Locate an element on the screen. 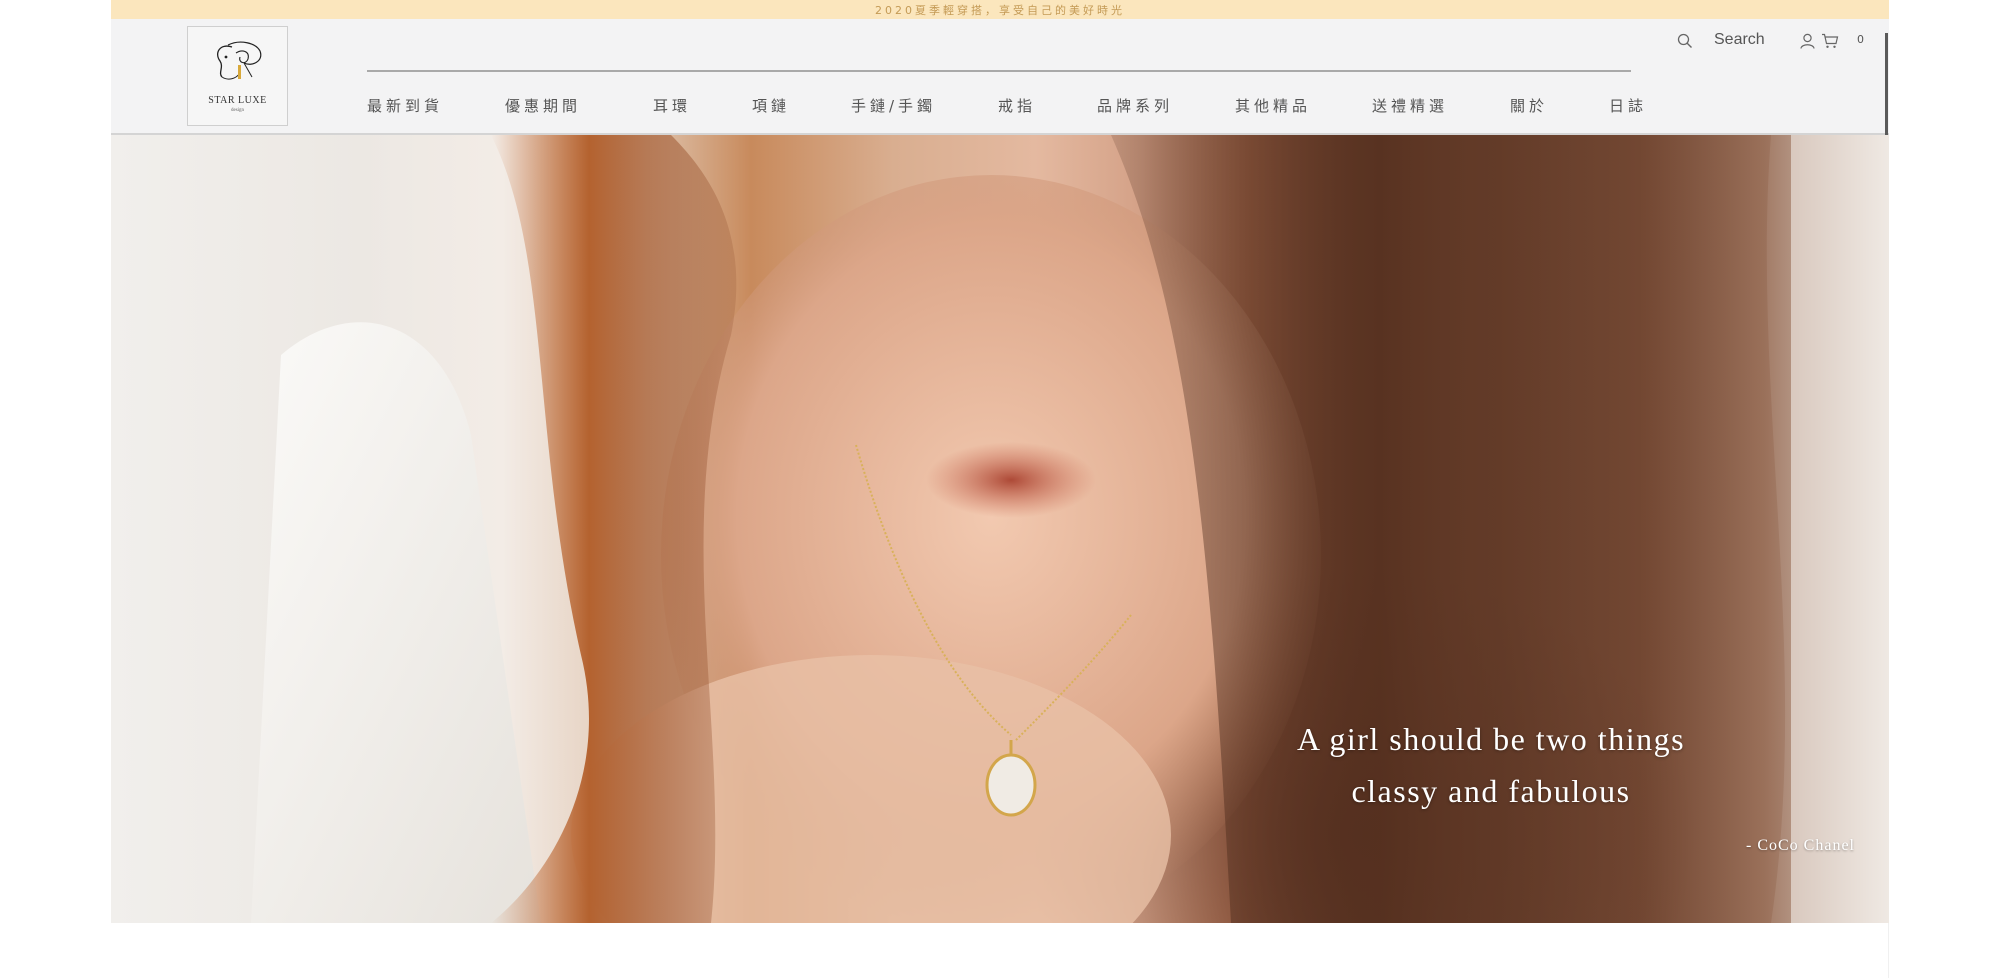 Image resolution: width=2000 pixels, height=978 pixels. content-area is located at coordinates (1000, 950).